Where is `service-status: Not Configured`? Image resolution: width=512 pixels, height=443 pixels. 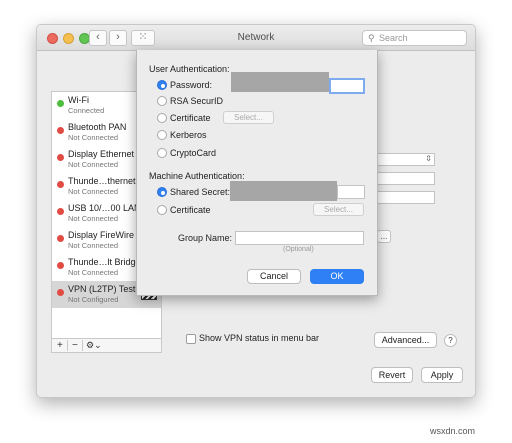
service-status: Not Configured is located at coordinates (93, 299).